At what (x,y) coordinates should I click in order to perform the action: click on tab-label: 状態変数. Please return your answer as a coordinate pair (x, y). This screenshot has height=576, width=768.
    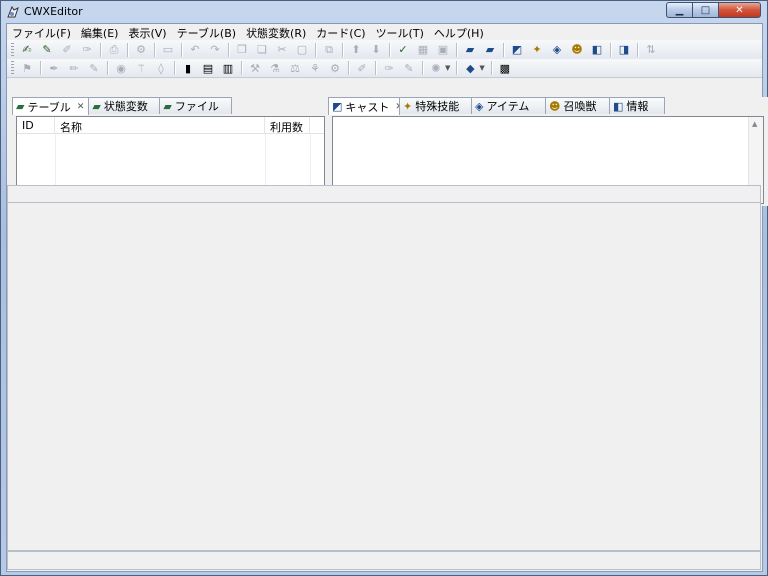
    Looking at the image, I should click on (125, 106).